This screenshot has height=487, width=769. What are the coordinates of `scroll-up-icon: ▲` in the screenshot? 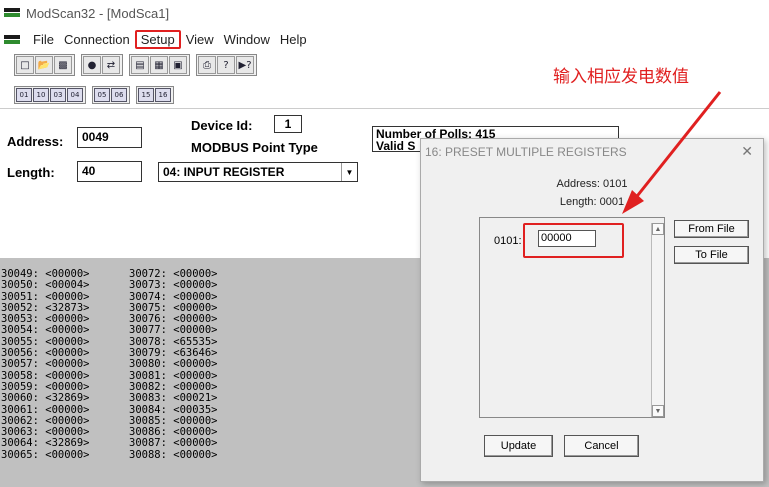 It's located at (658, 229).